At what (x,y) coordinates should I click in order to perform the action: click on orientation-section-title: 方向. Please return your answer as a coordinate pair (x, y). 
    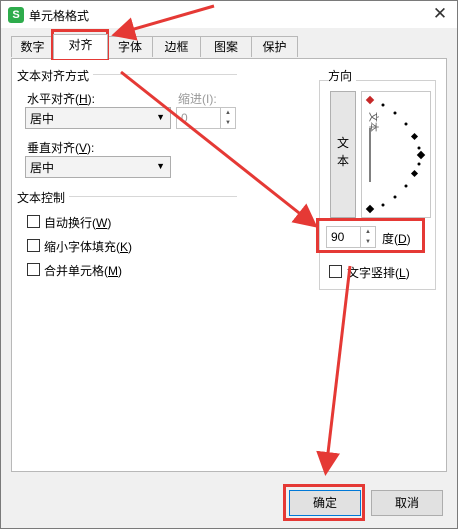
    Looking at the image, I should click on (342, 75).